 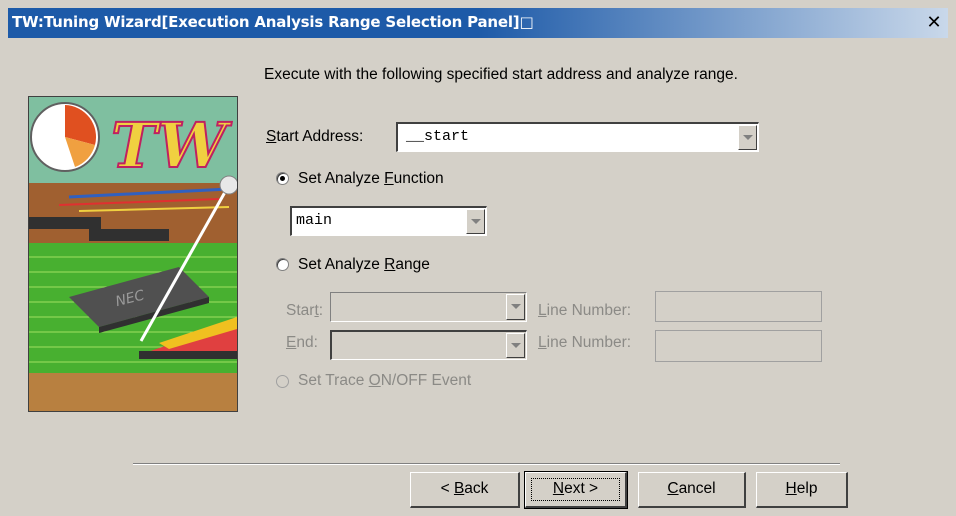 What do you see at coordinates (388, 221) in the screenshot?
I see `analyze-function-combo: main` at bounding box center [388, 221].